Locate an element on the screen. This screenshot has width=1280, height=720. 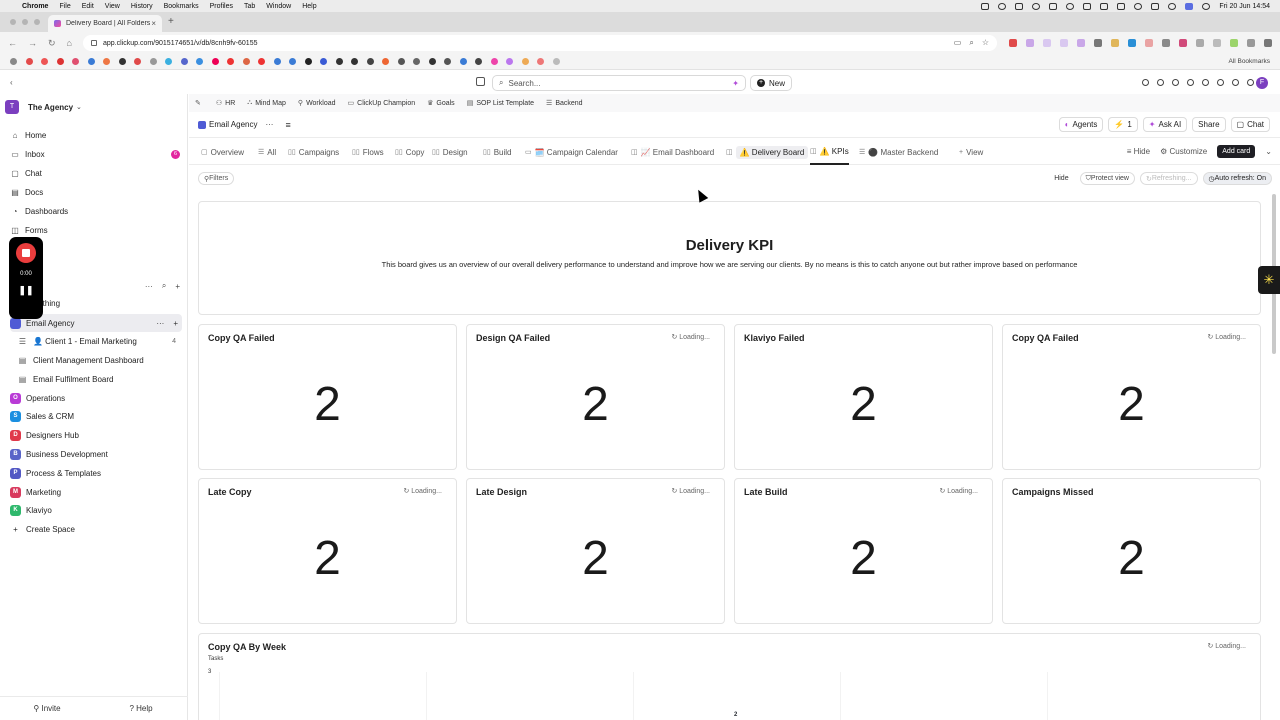
view-tab: ▭ 🗓️ Campaign Calendar is located at coordinates (571, 152).